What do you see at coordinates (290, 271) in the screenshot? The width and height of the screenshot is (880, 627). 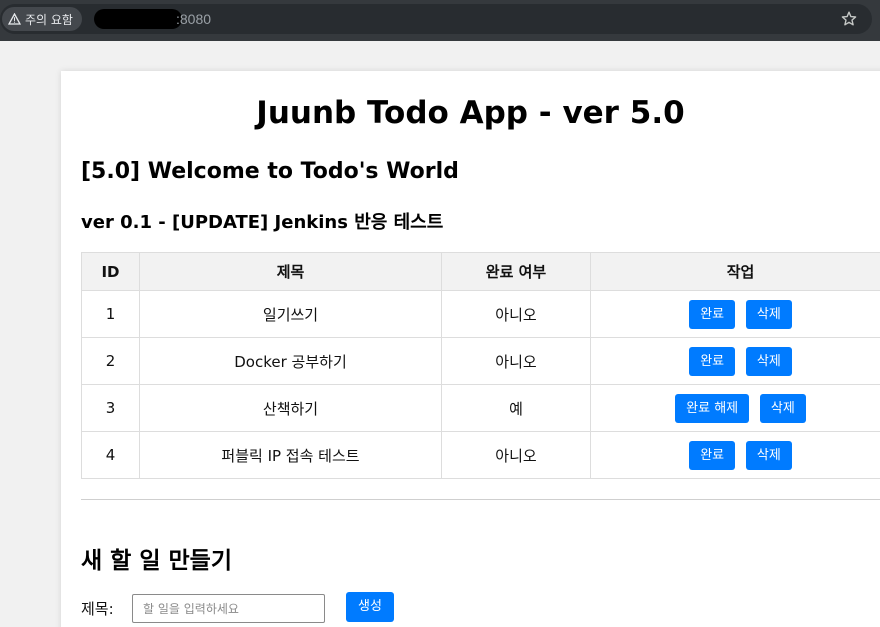 I see `column-header-title: 제목` at bounding box center [290, 271].